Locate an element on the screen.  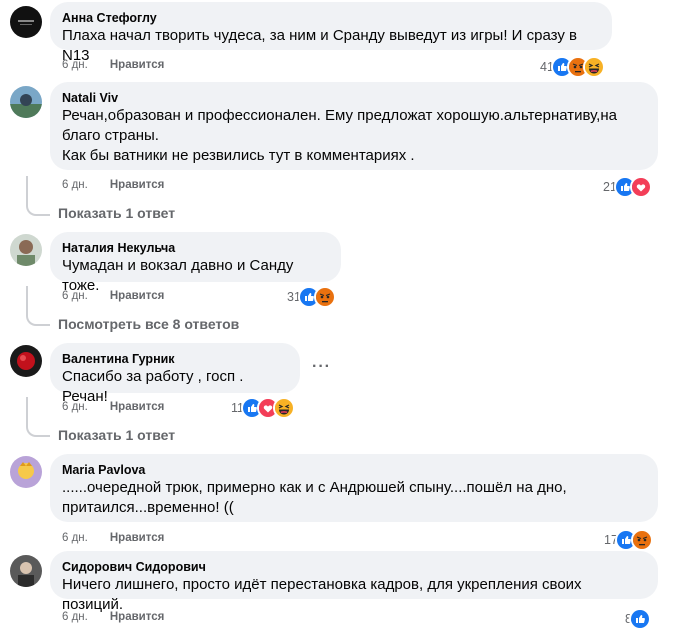
comment-author: Наталия Некульча is located at coordinates (195, 248).